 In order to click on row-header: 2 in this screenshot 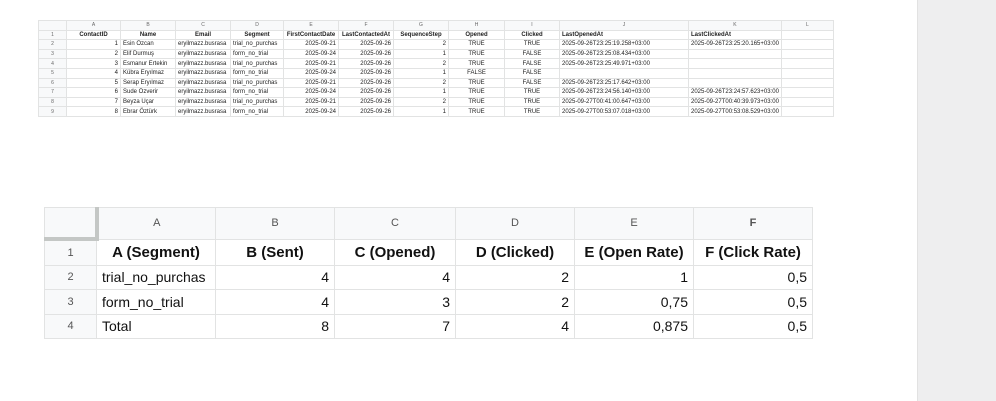, I will do `click(52, 44)`.